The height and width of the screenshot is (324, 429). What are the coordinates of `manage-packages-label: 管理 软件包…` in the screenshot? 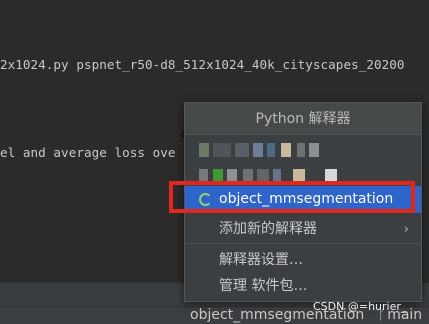 It's located at (263, 286).